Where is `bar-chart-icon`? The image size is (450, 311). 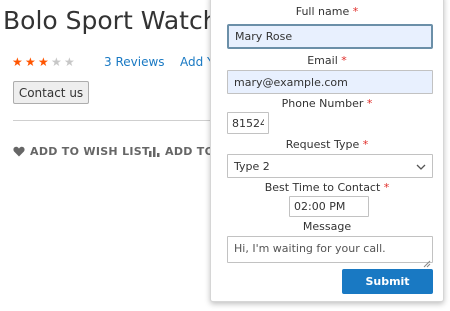 bar-chart-icon is located at coordinates (154, 151).